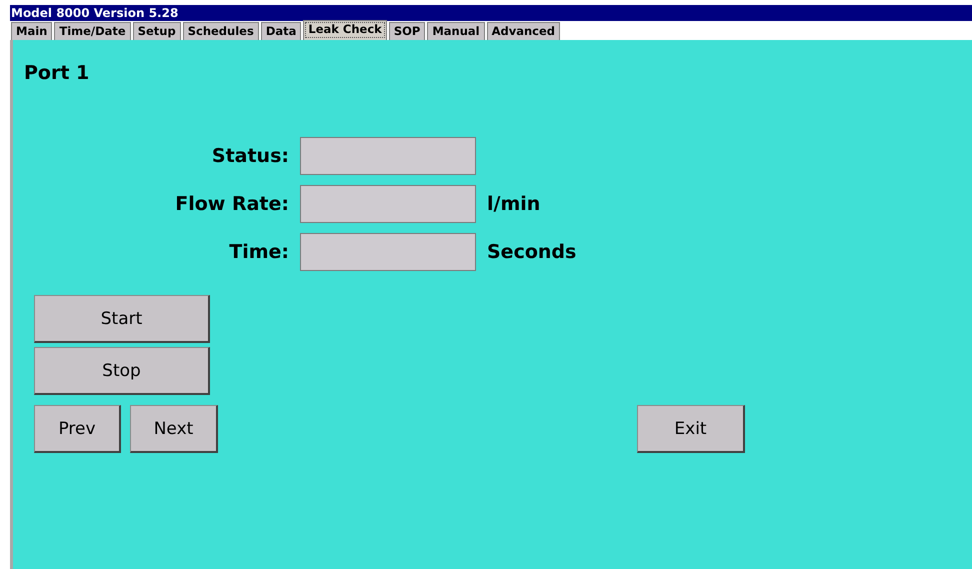  What do you see at coordinates (174, 429) in the screenshot?
I see `next-button: Next` at bounding box center [174, 429].